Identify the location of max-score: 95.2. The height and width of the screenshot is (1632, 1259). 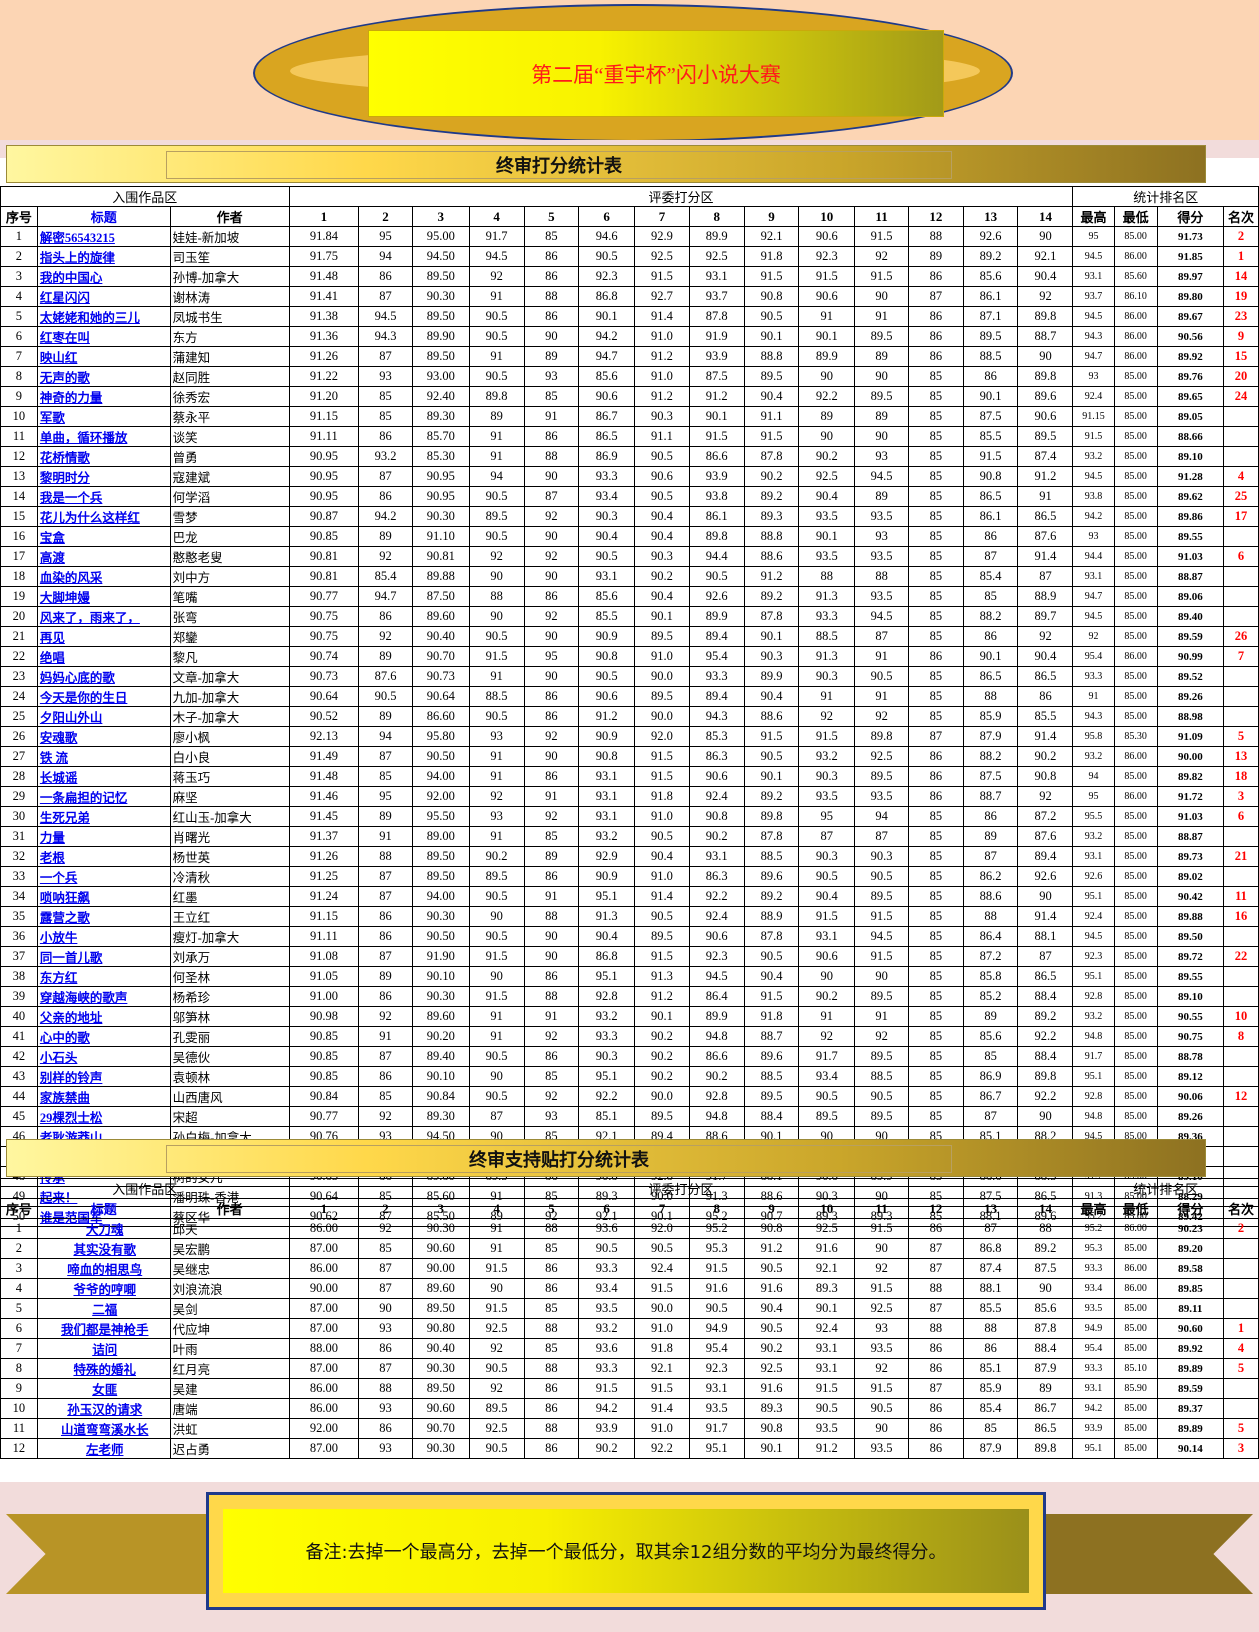
(1093, 1228).